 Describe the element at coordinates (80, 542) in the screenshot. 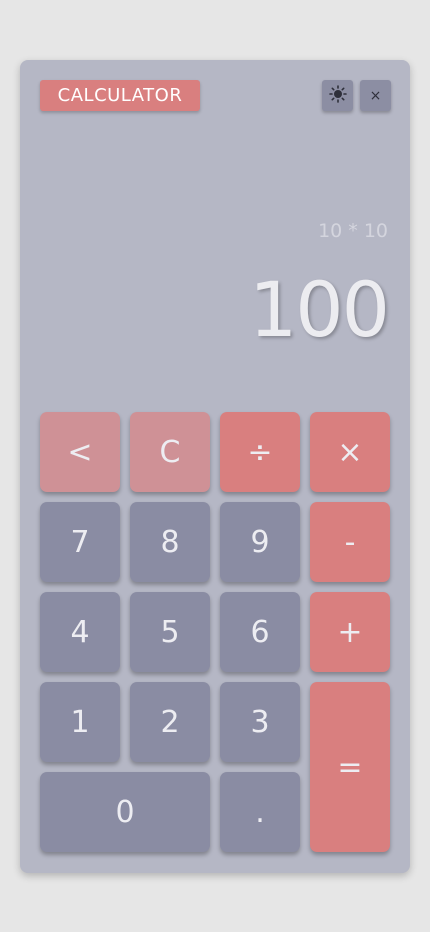

I see `digit-7-button: 7` at that location.